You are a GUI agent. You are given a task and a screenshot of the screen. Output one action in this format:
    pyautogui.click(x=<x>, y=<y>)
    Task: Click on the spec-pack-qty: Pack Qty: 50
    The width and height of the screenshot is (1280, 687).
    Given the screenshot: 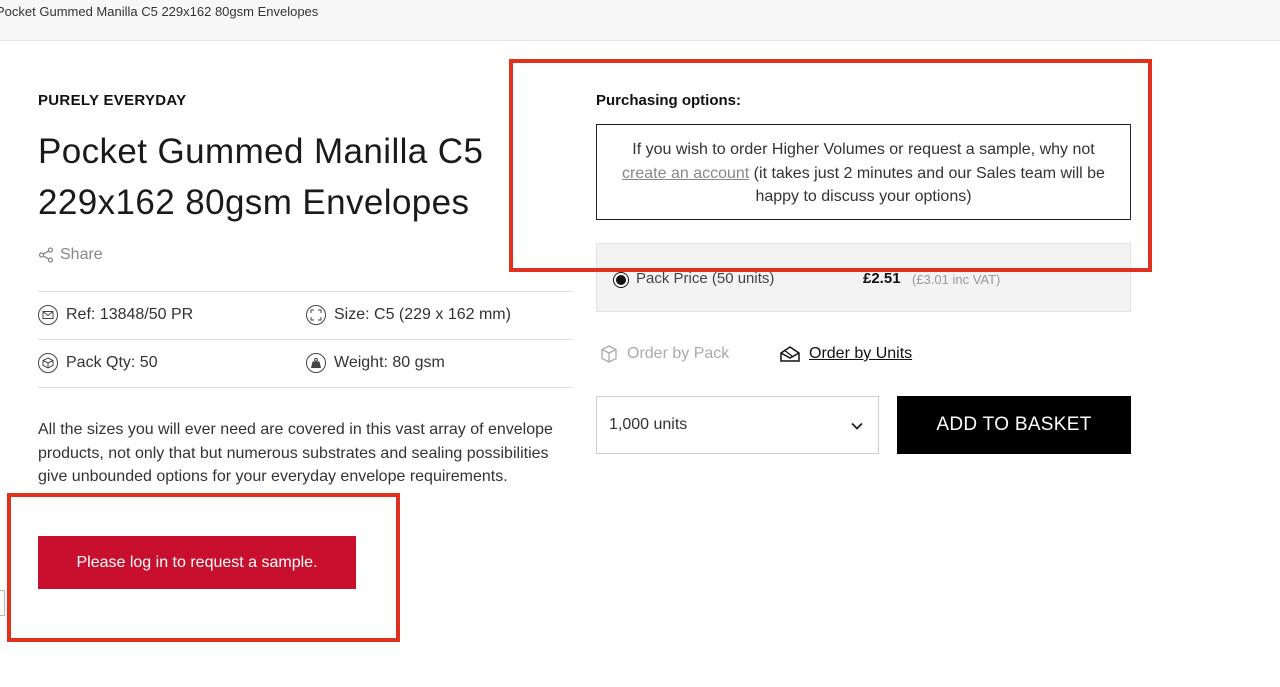 What is the action you would take?
    pyautogui.click(x=98, y=363)
    